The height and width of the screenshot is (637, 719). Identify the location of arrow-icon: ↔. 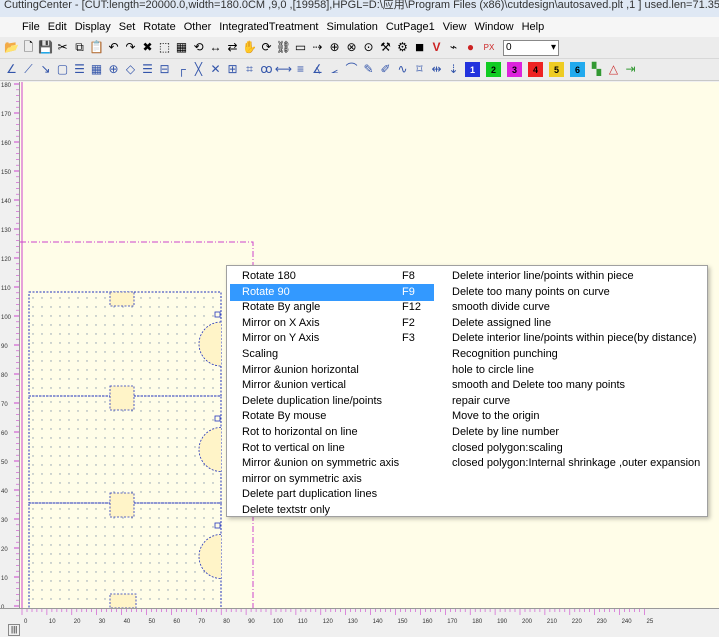
(215, 47).